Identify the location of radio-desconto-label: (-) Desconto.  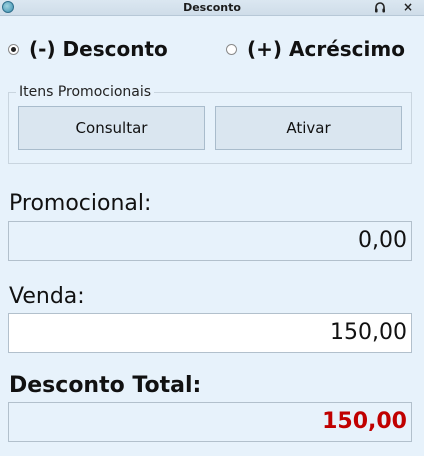
(98, 49).